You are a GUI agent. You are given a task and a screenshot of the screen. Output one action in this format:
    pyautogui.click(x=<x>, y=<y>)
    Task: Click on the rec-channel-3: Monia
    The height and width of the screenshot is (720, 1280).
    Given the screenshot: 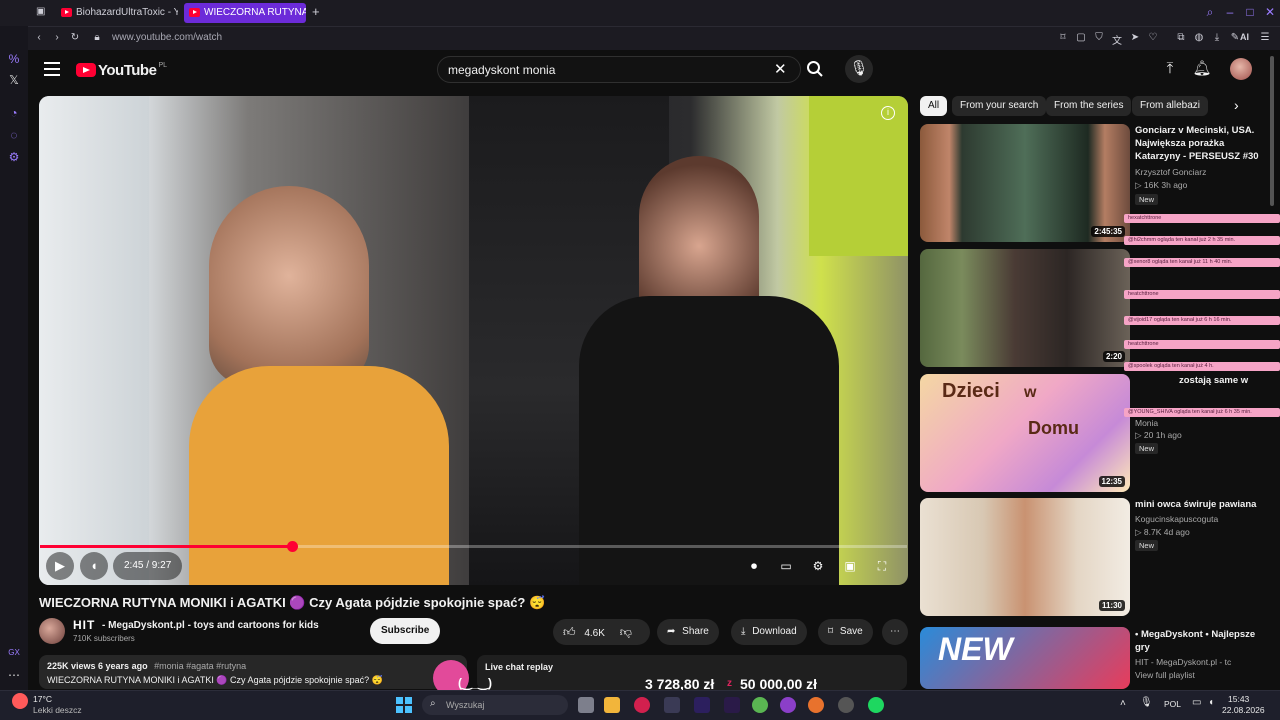 What is the action you would take?
    pyautogui.click(x=1146, y=423)
    